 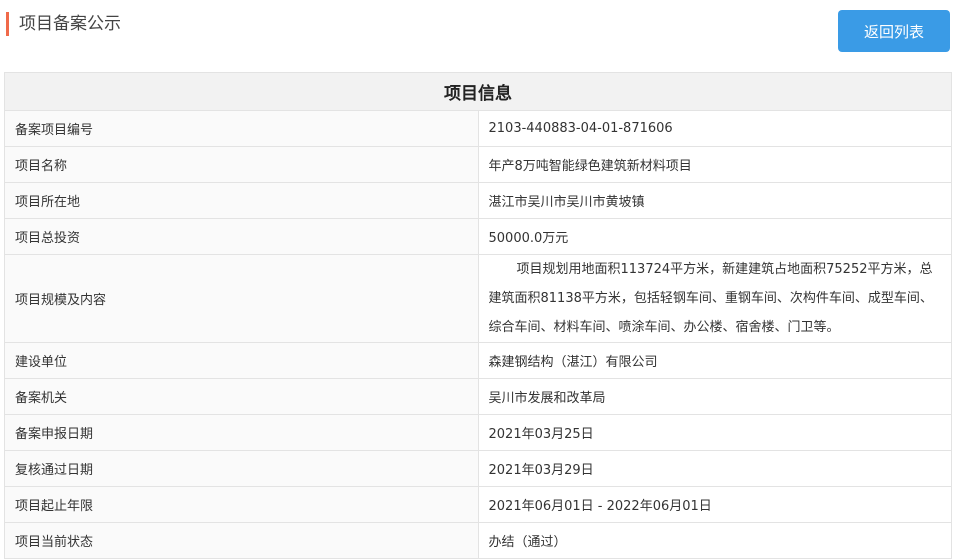 What do you see at coordinates (478, 30) in the screenshot?
I see `page-header: 项目备案公示 返回列表` at bounding box center [478, 30].